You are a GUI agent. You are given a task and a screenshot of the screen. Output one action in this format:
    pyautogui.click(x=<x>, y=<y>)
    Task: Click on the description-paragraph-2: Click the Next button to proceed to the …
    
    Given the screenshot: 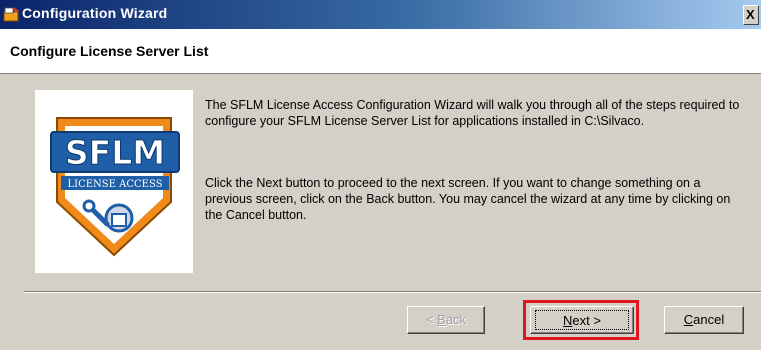 What is the action you would take?
    pyautogui.click(x=468, y=199)
    